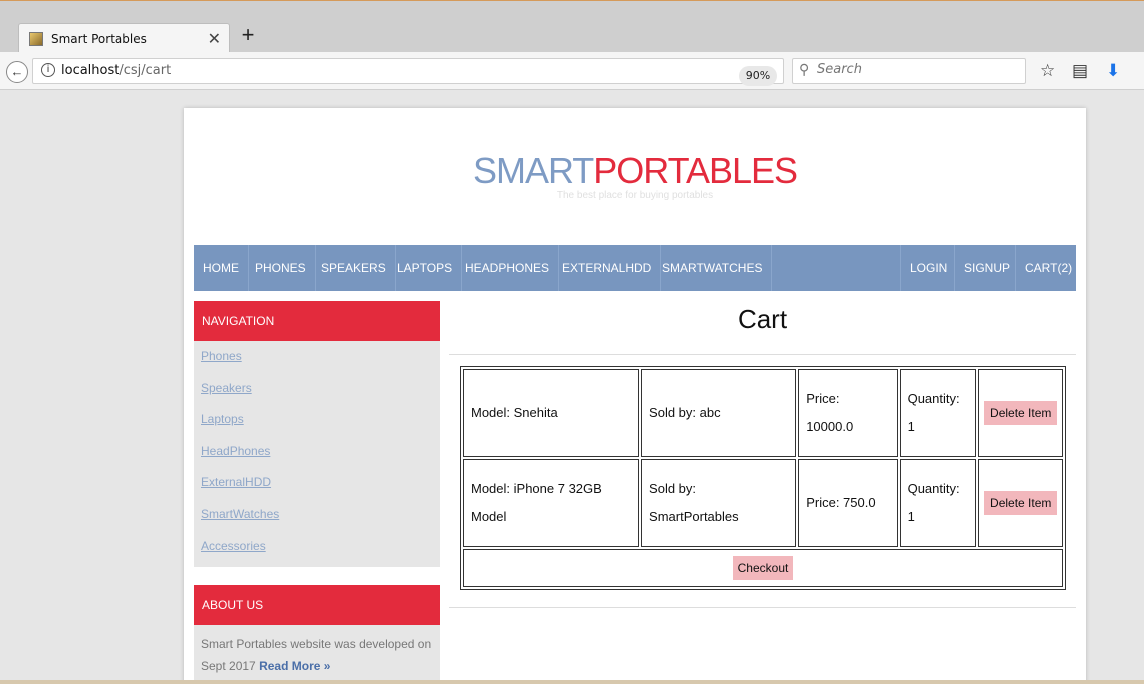 The height and width of the screenshot is (684, 1144). Describe the element at coordinates (317, 389) in the screenshot. I see `sidebar-link-speakers: Speakers` at that location.